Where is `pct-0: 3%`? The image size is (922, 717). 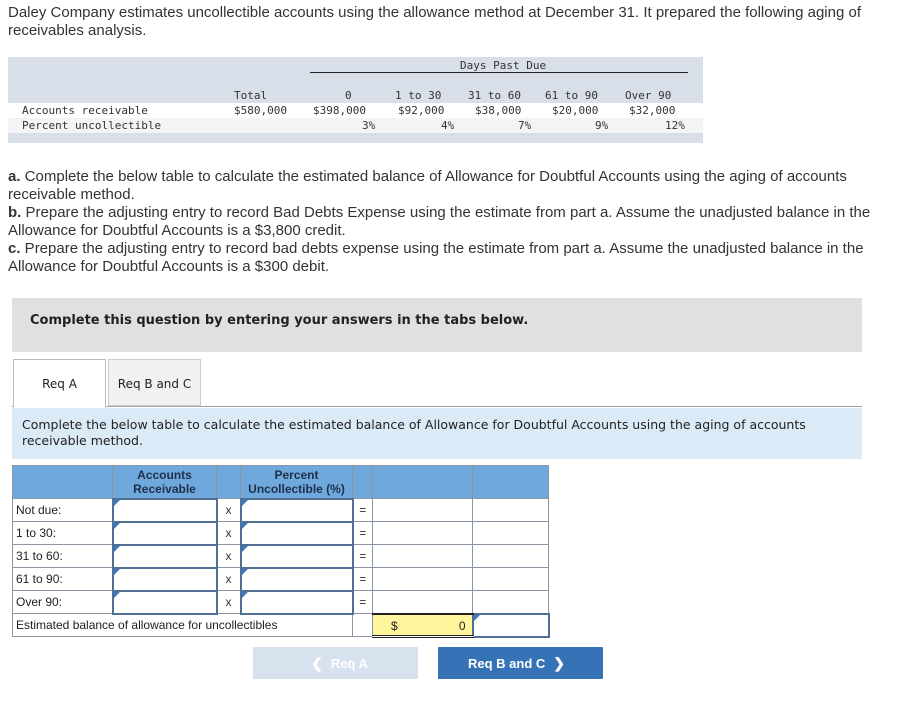 pct-0: 3% is located at coordinates (369, 125).